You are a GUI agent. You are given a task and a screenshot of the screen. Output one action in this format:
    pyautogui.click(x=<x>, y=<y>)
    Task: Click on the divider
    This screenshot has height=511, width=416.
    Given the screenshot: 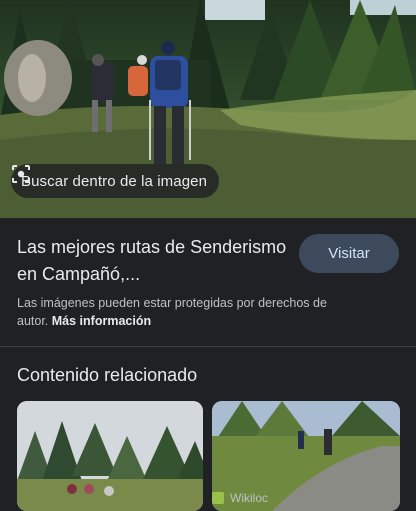 What is the action you would take?
    pyautogui.click(x=208, y=346)
    